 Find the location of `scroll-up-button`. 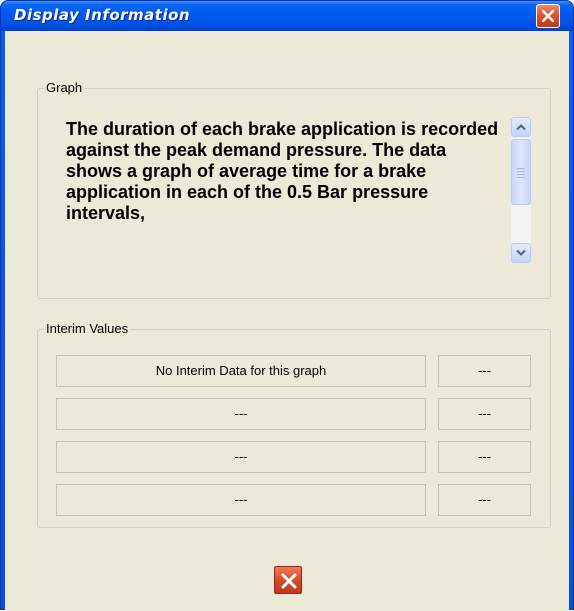

scroll-up-button is located at coordinates (521, 127).